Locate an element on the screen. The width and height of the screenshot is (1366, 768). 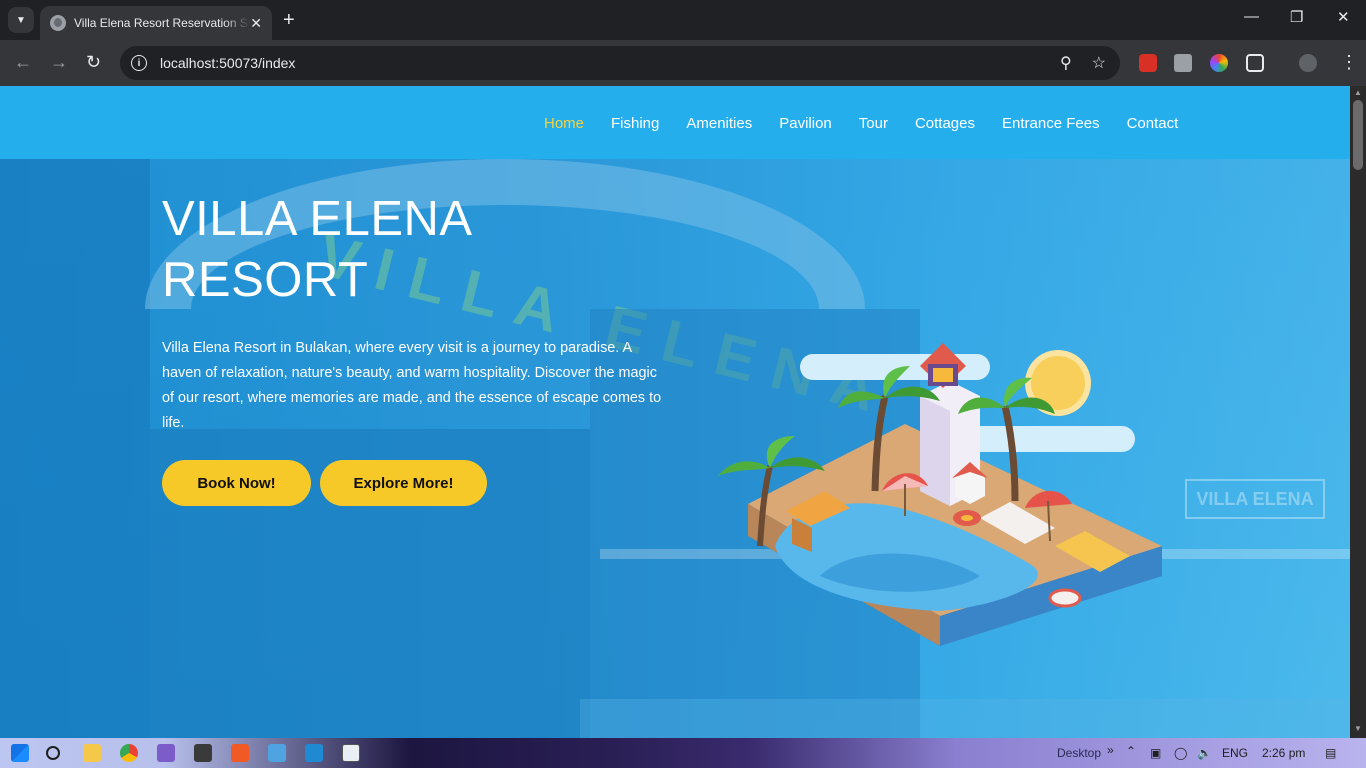
search-icon is located at coordinates (53, 753).